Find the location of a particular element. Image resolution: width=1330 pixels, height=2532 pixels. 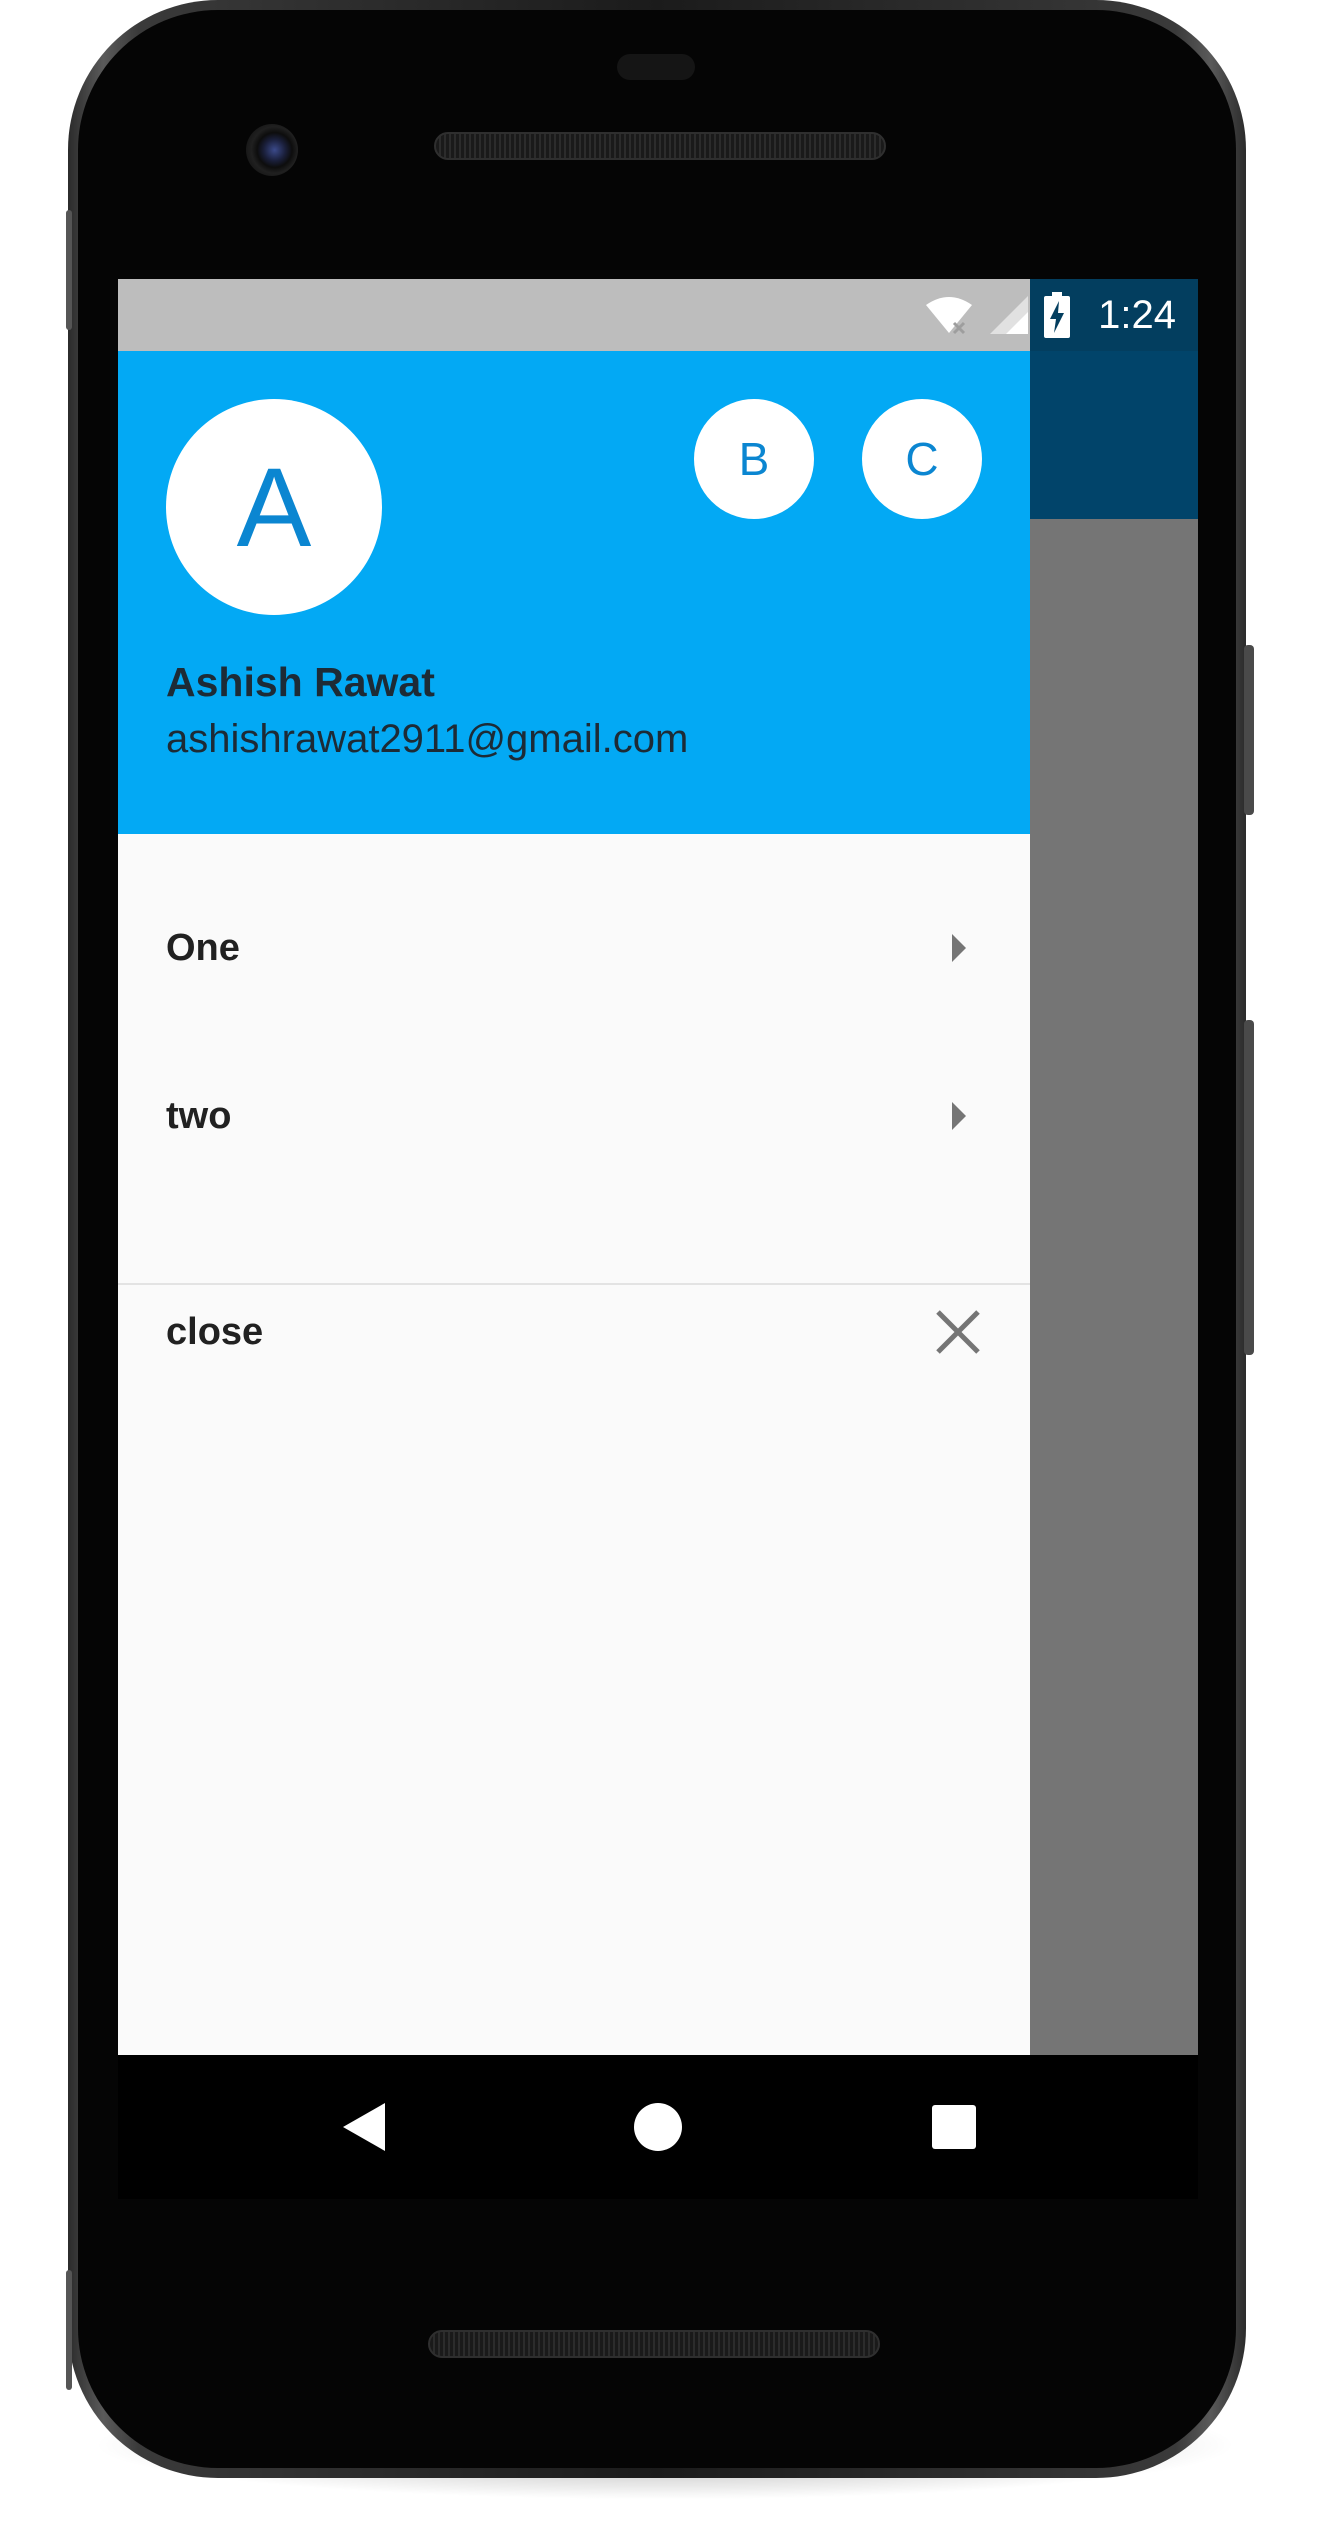

system-navigation-bar is located at coordinates (658, 2127).